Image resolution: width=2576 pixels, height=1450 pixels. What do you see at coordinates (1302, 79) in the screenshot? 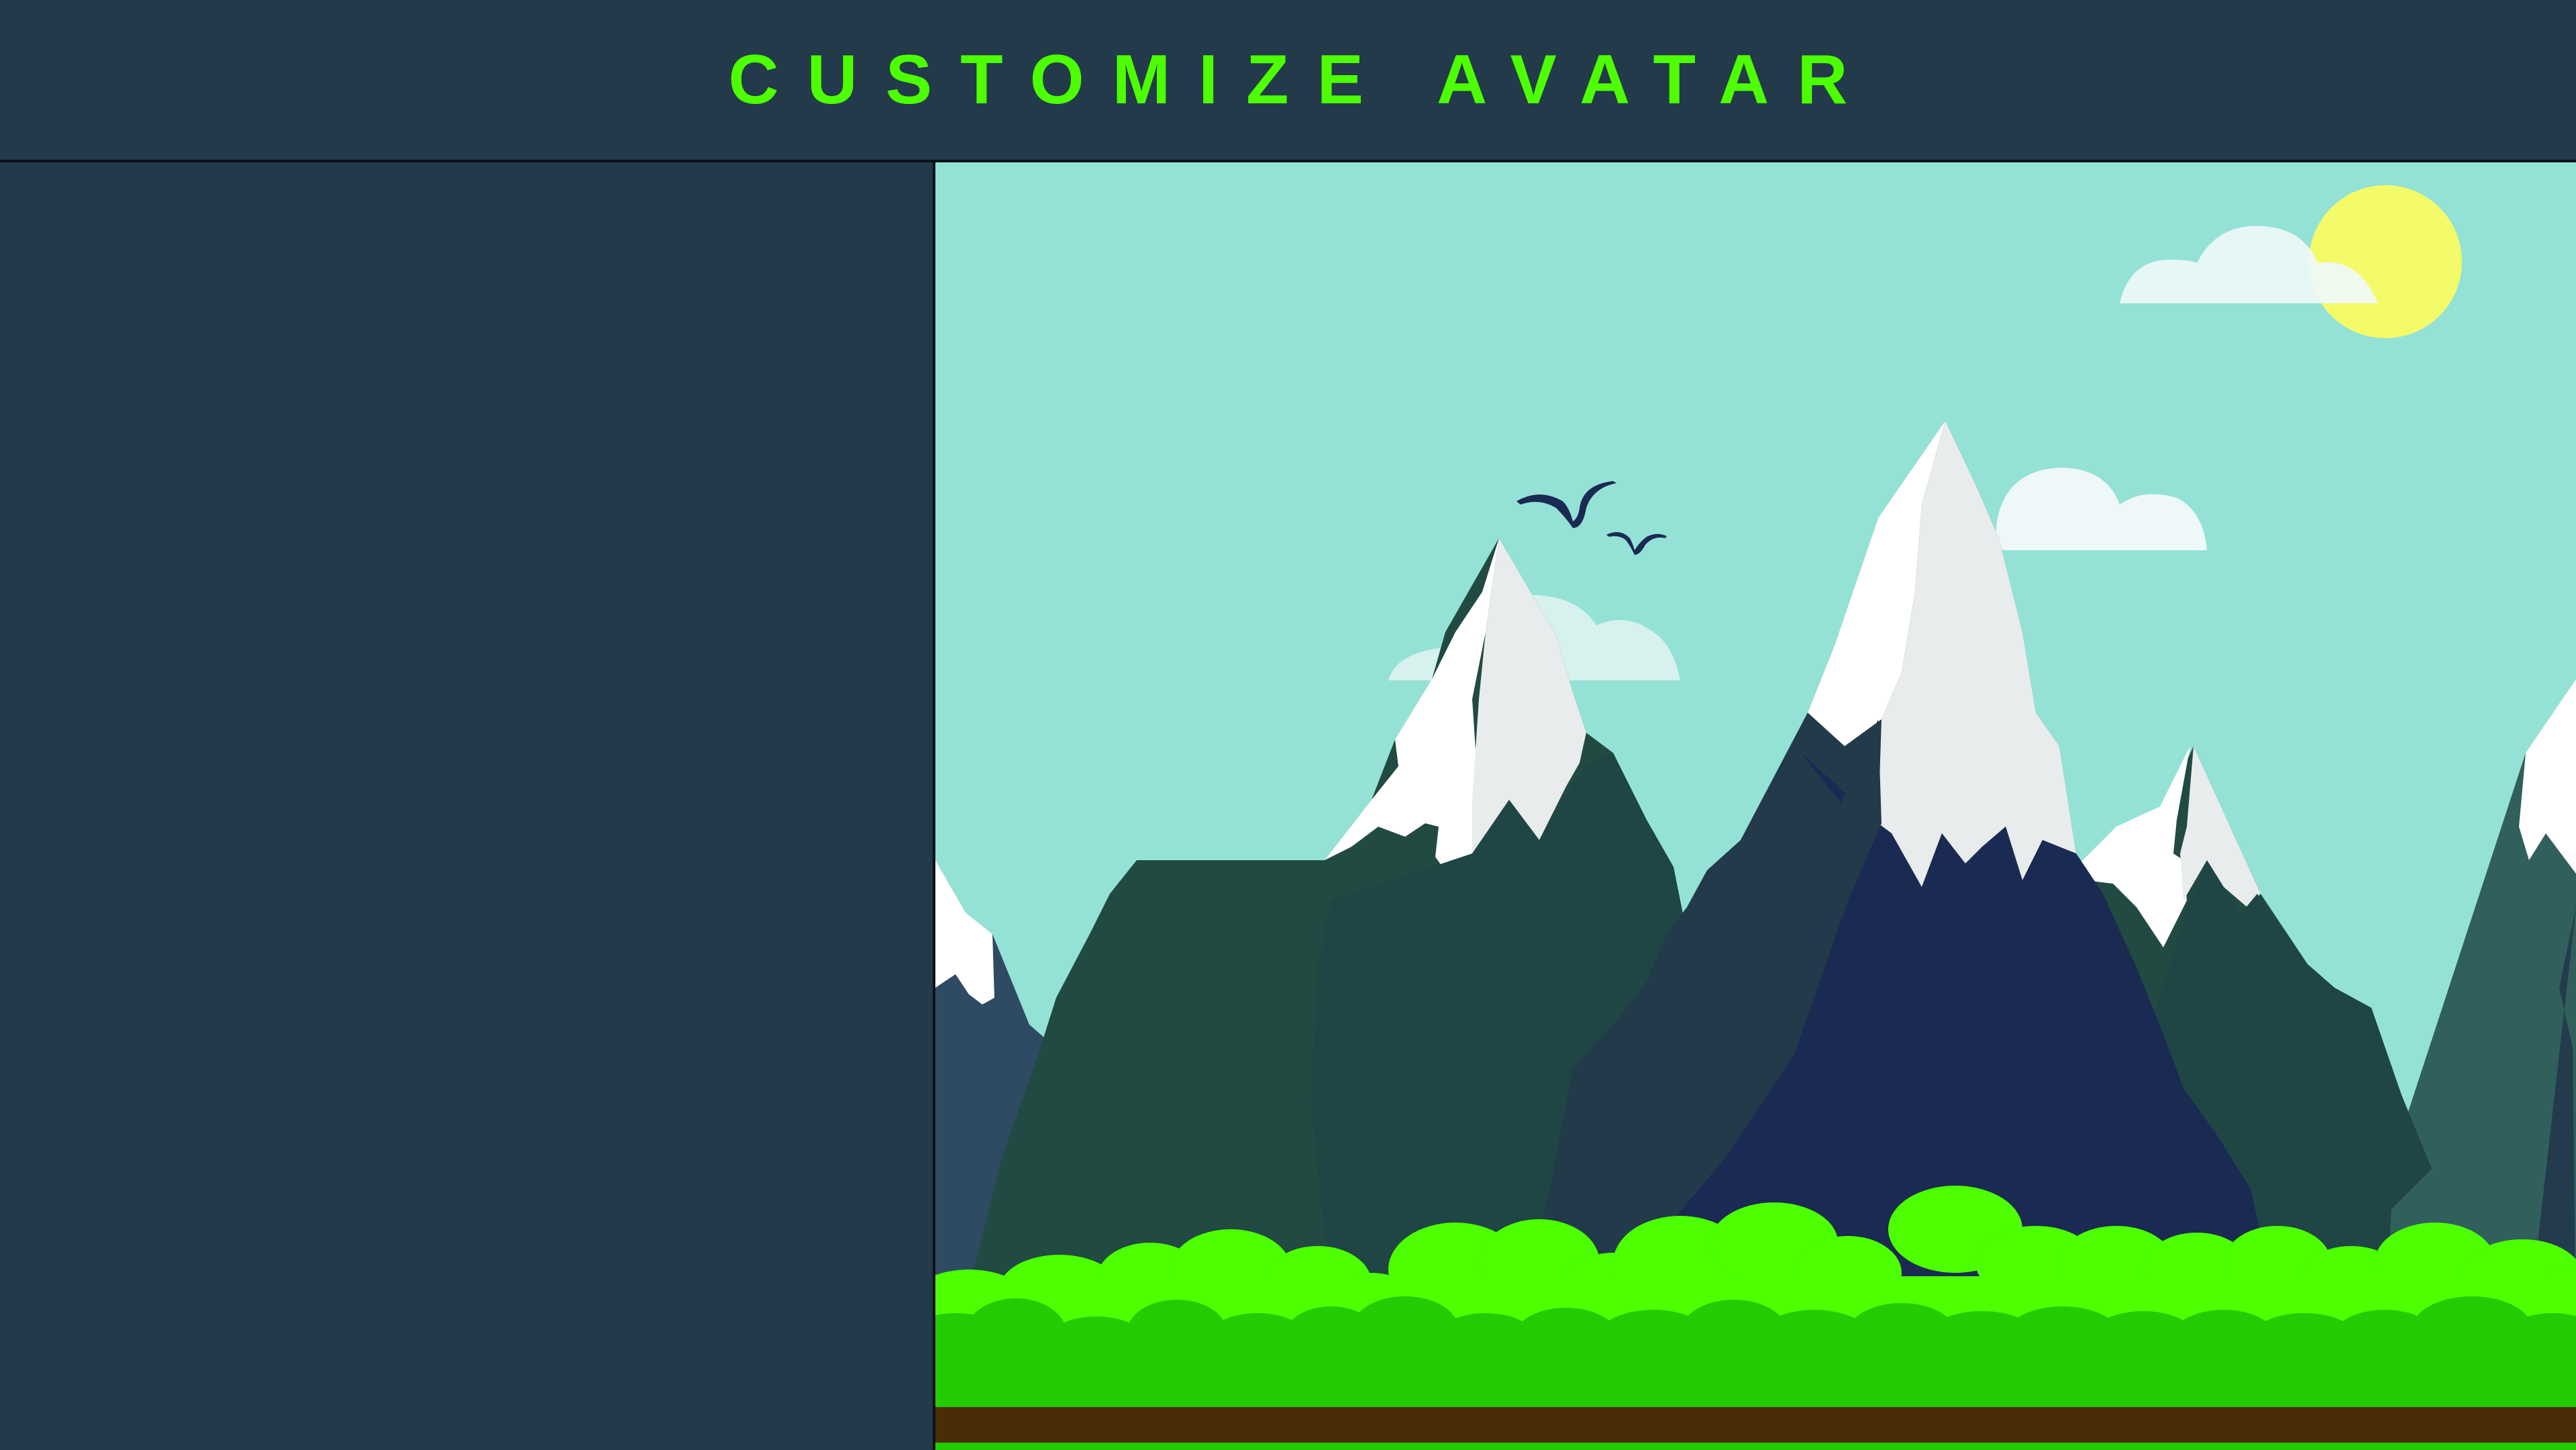
I see `page-title: CUSTOMIZE AVATAR` at bounding box center [1302, 79].